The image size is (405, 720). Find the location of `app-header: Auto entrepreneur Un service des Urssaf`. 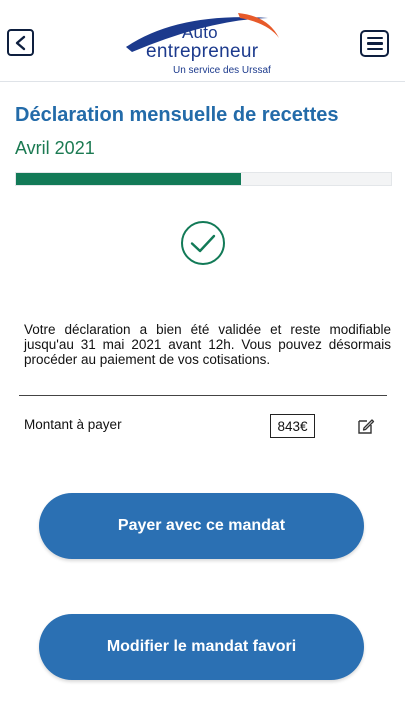

app-header: Auto entrepreneur Un service des Urssaf is located at coordinates (202, 41).